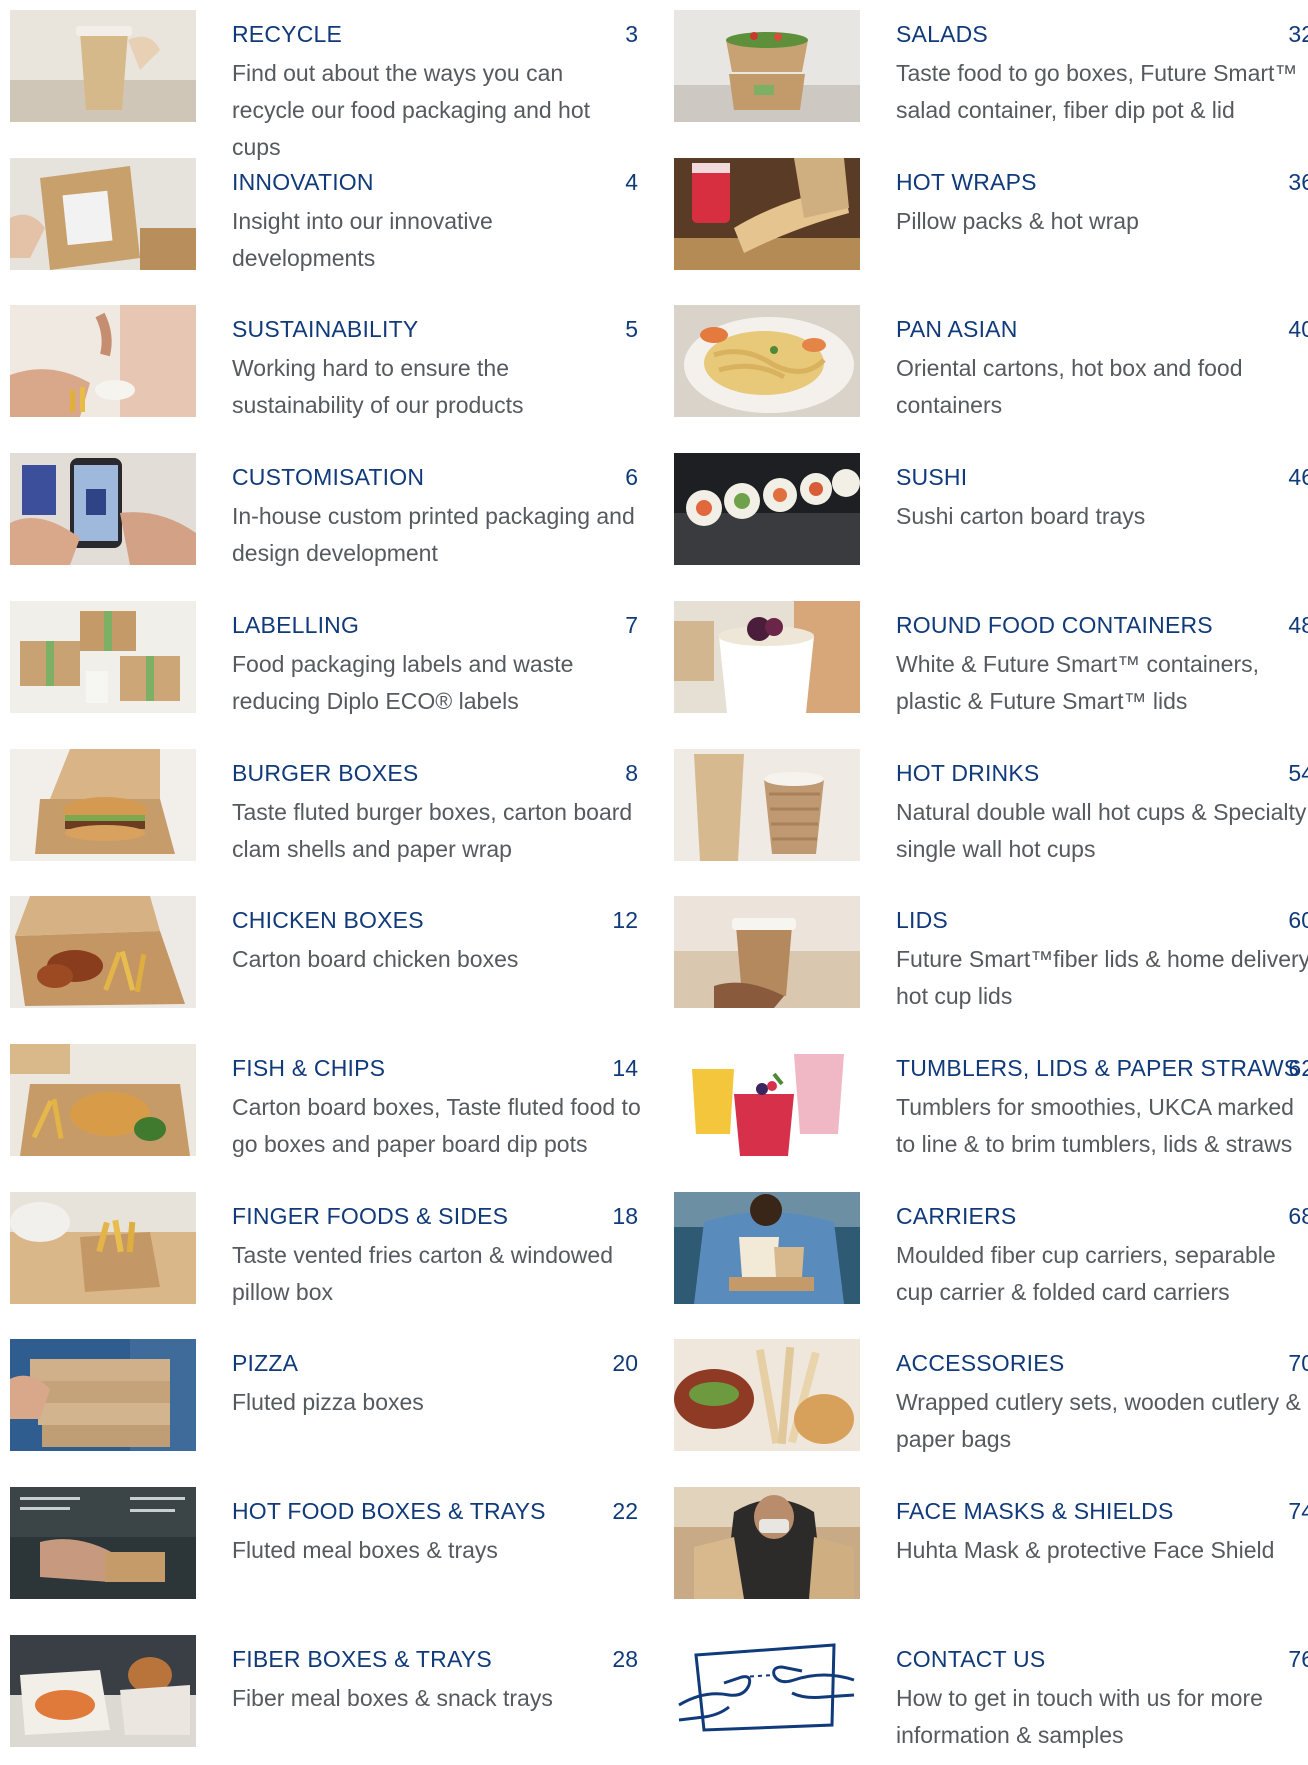  Describe the element at coordinates (1298, 773) in the screenshot. I see `page-number: 54` at that location.